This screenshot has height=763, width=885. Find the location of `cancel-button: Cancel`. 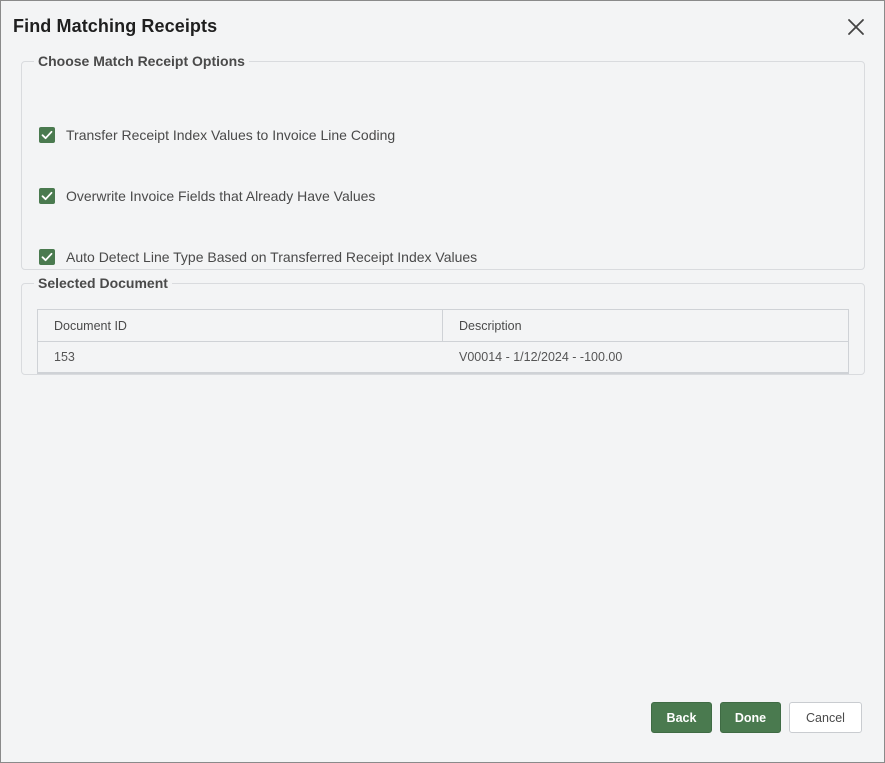

cancel-button: Cancel is located at coordinates (825, 717).